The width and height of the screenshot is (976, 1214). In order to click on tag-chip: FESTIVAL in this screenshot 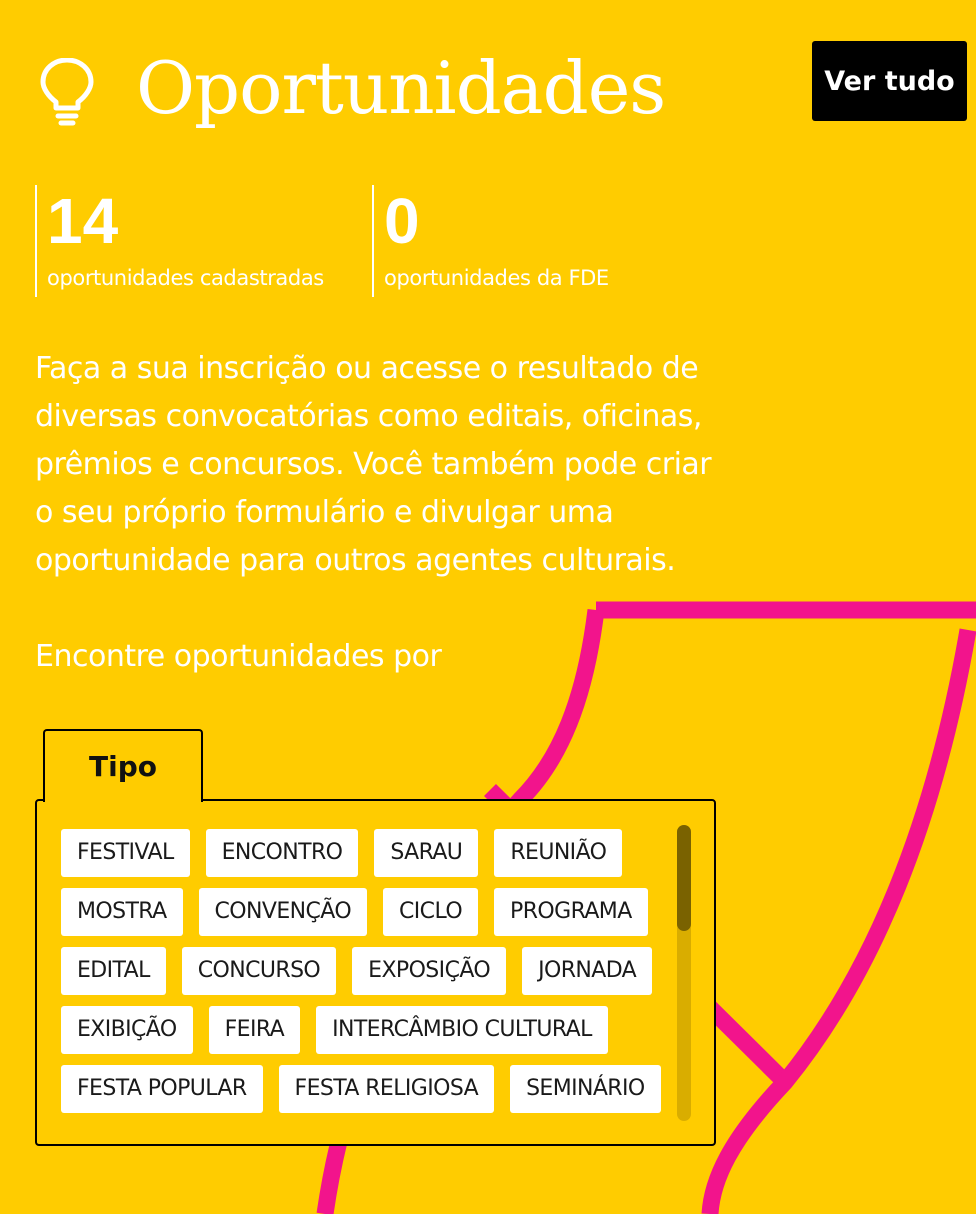, I will do `click(125, 853)`.